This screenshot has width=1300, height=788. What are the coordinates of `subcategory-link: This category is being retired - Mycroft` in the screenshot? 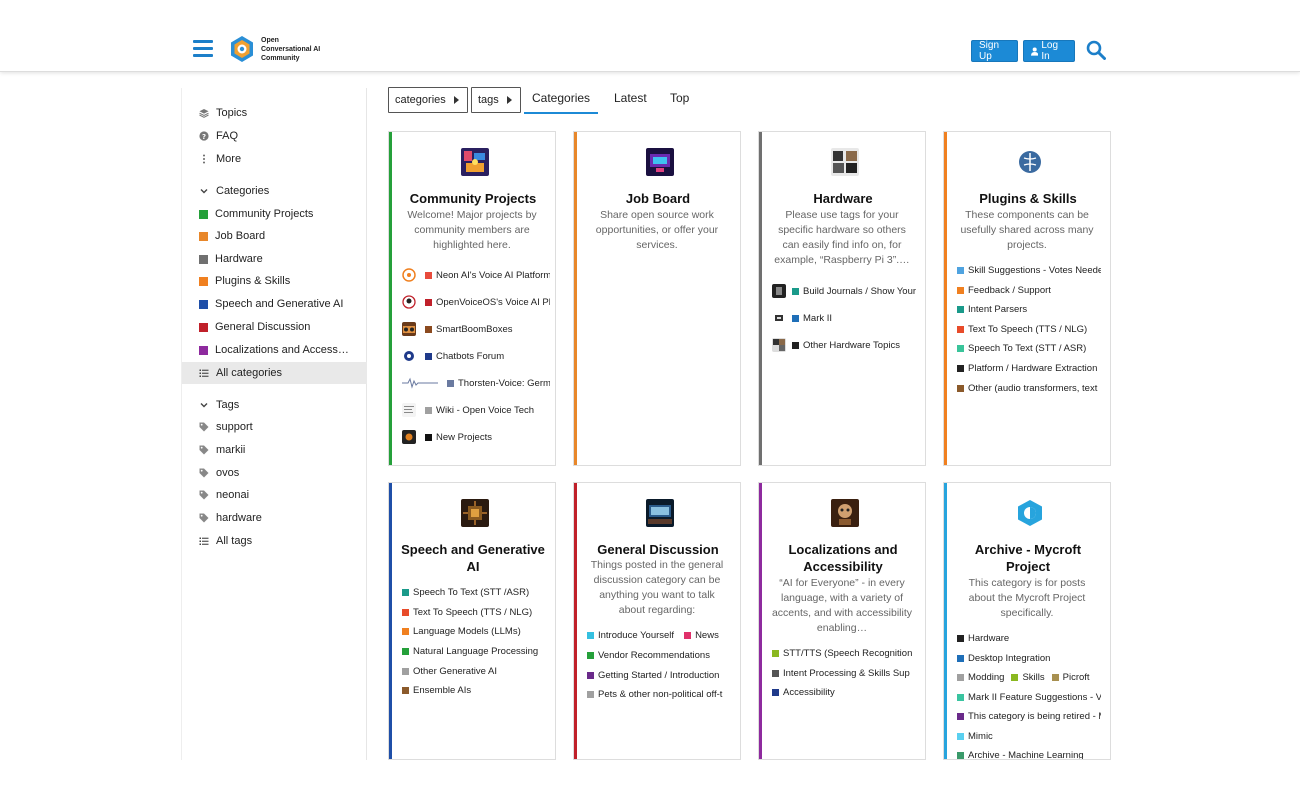 It's located at (1029, 716).